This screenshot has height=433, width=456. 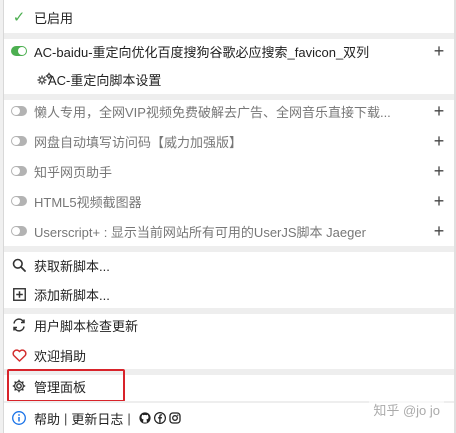 I want to click on script-row-ac-baidu: AC-baidu-重定向优化百度搜狗谷歌必应搜索_favicon_双列 +, so click(x=229, y=51).